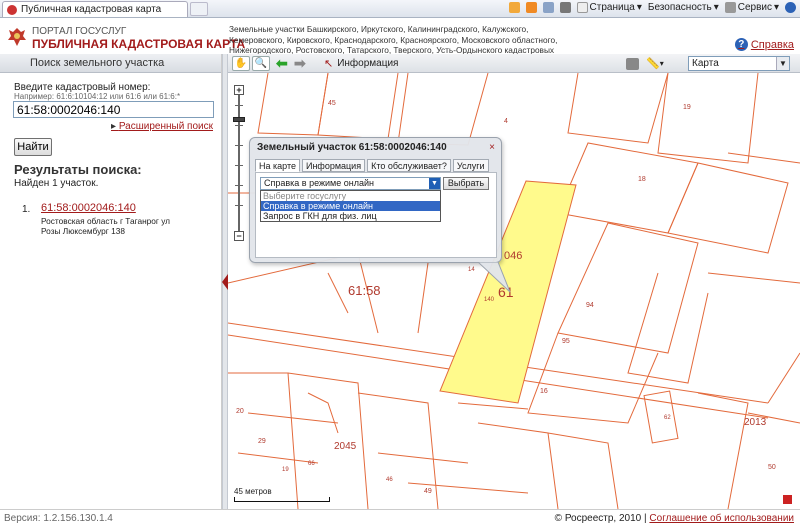 The height and width of the screenshot is (527, 800). What do you see at coordinates (113, 109) in the screenshot?
I see `cadastral-number-input` at bounding box center [113, 109].